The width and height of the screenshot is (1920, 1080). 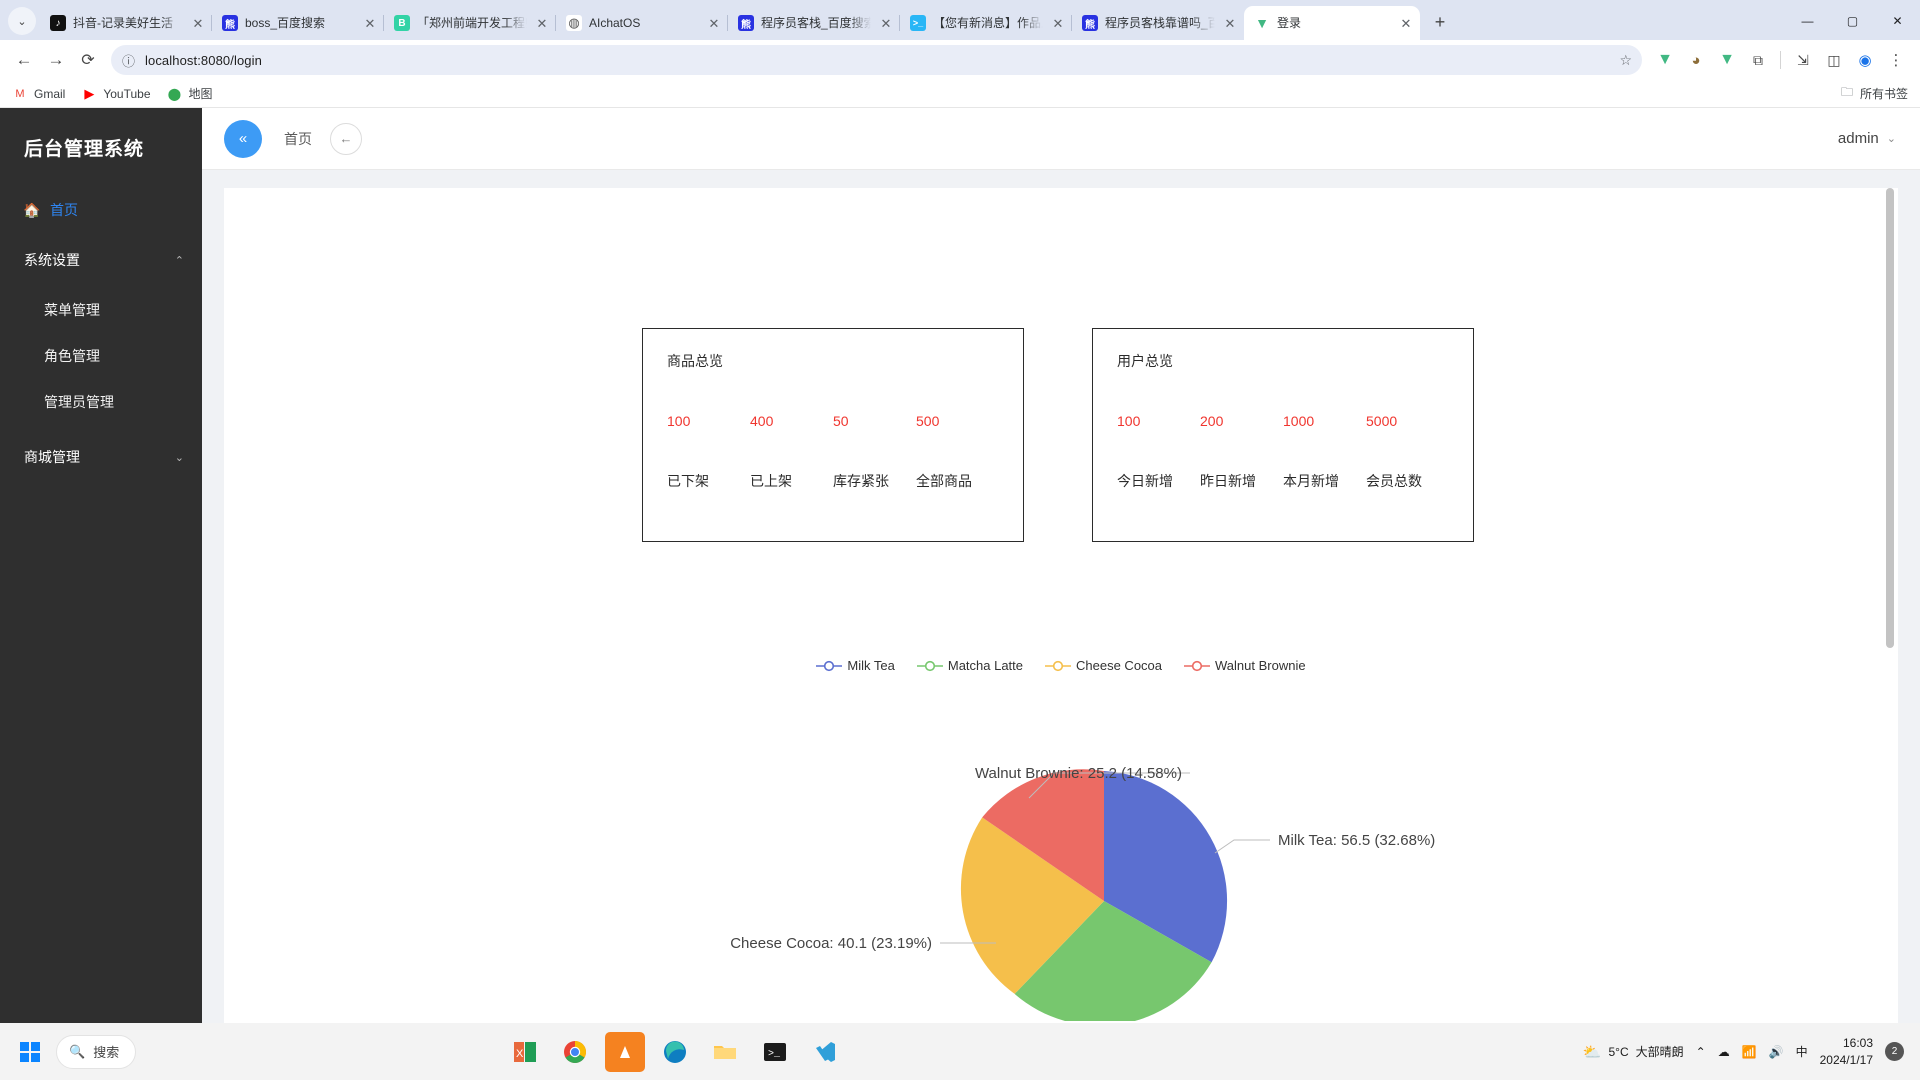 What do you see at coordinates (115, 94) in the screenshot?
I see `bookmark-youtube: ▶ YouTube` at bounding box center [115, 94].